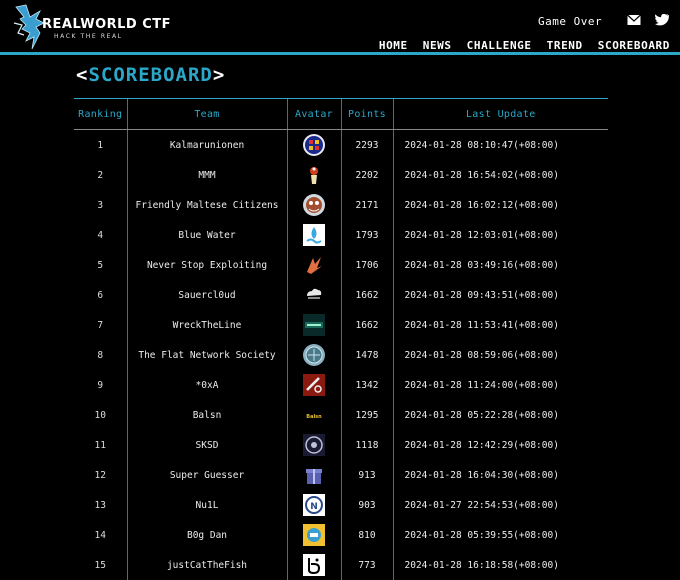 This screenshot has height=580, width=680. I want to click on avatar-cell: N, so click(314, 505).